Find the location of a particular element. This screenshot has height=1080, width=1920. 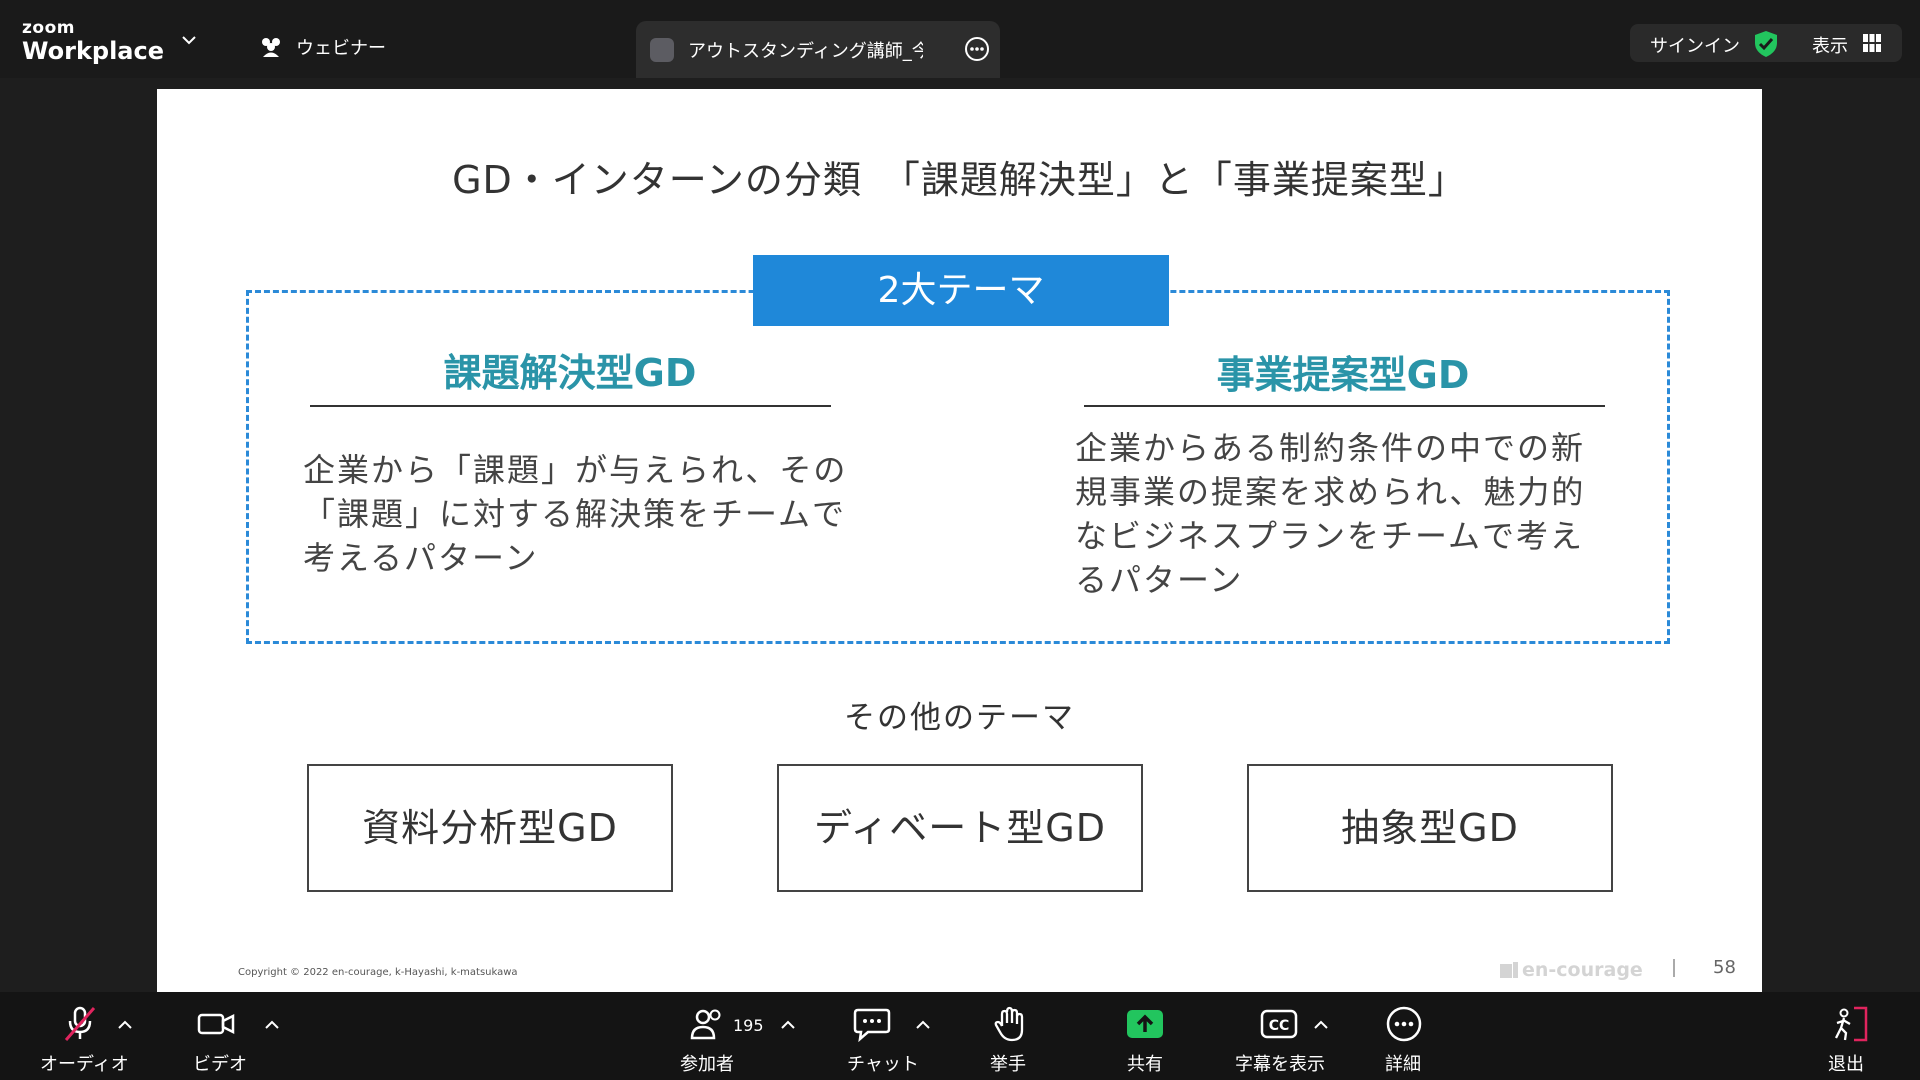

audio-label: オーディオ is located at coordinates (84, 1064).